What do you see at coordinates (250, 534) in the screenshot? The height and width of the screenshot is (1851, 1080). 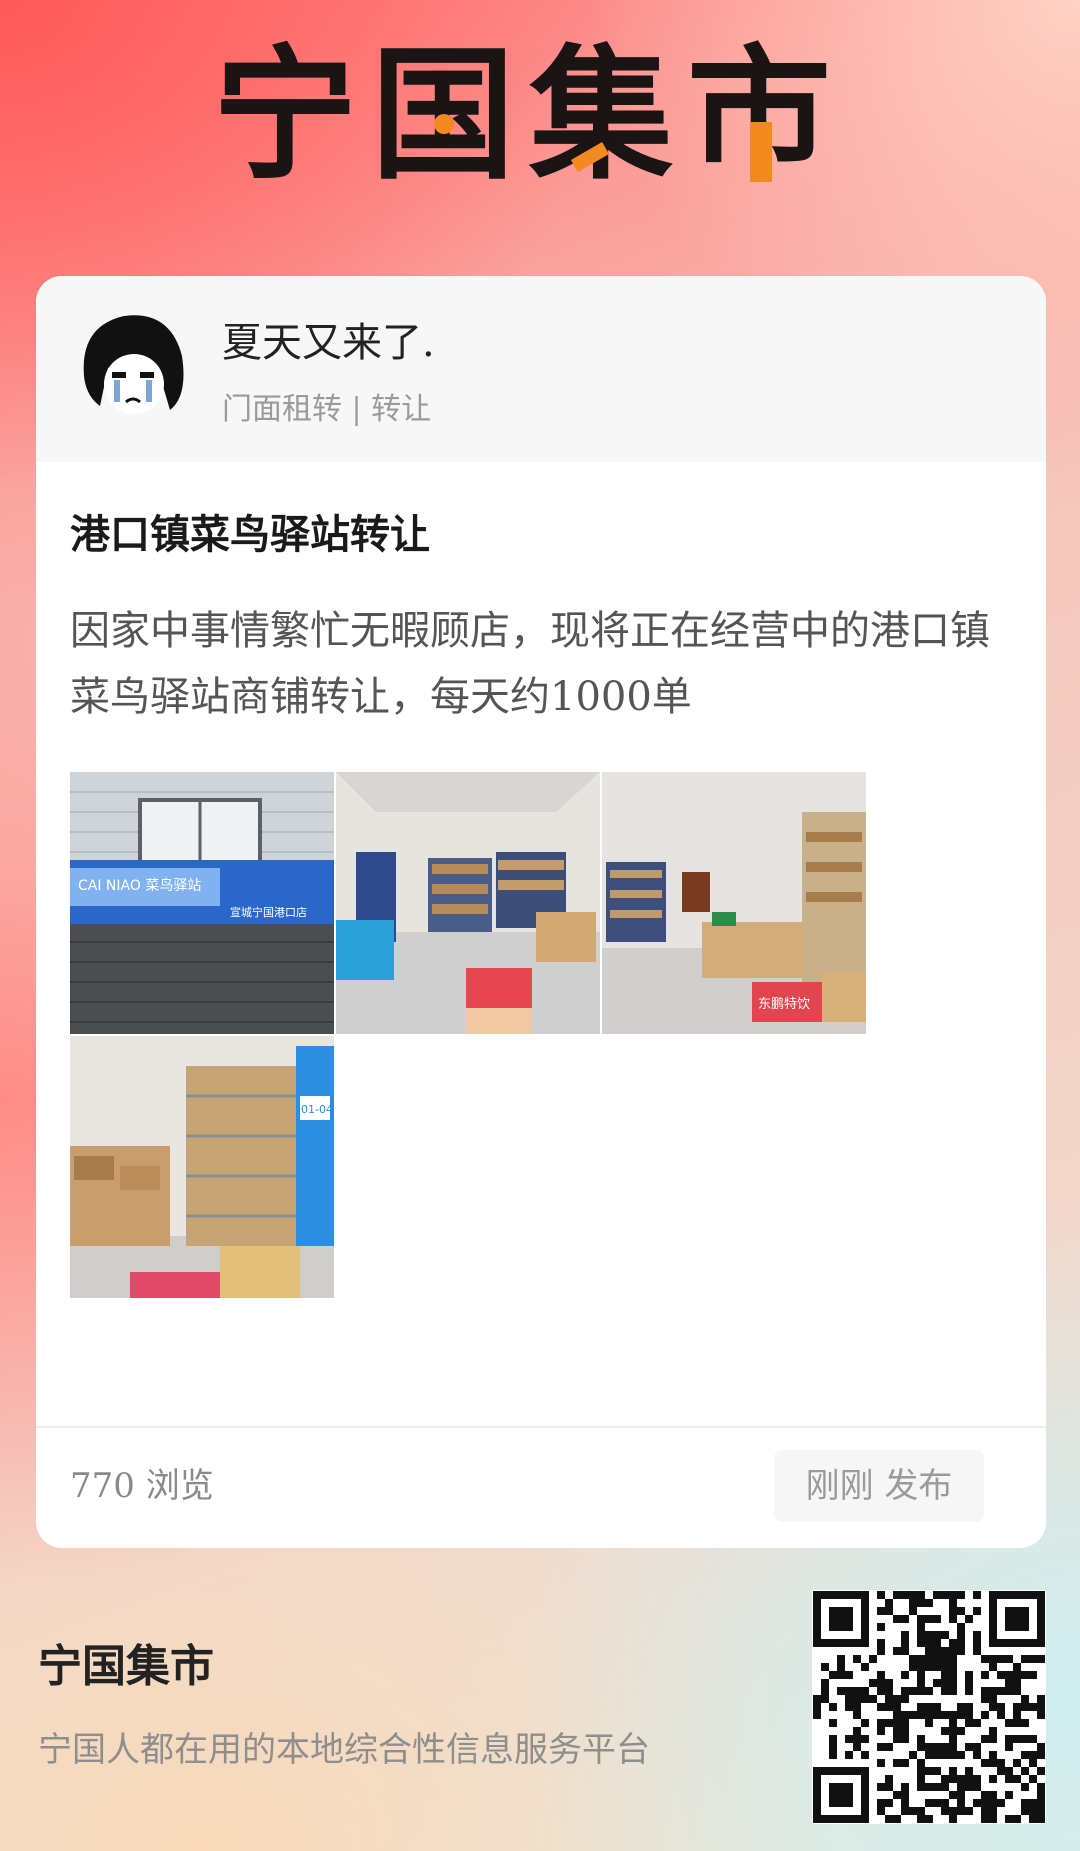 I see `post-title: 港口镇菜鸟驿站转让` at bounding box center [250, 534].